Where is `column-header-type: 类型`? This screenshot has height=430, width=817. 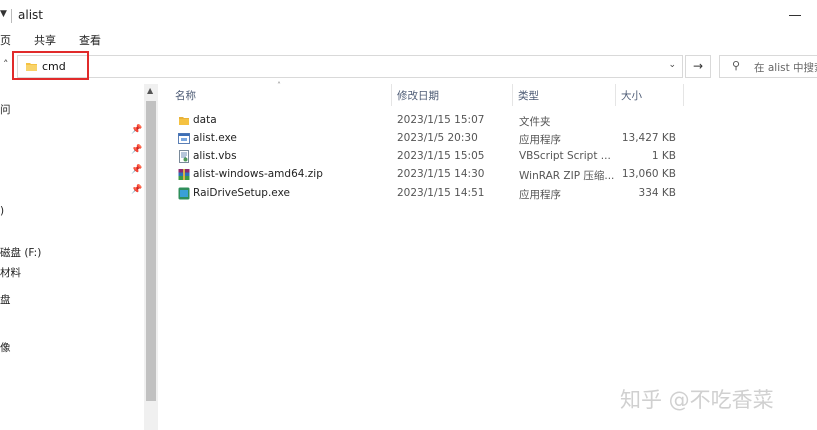
column-header-type: 类型 is located at coordinates (528, 98).